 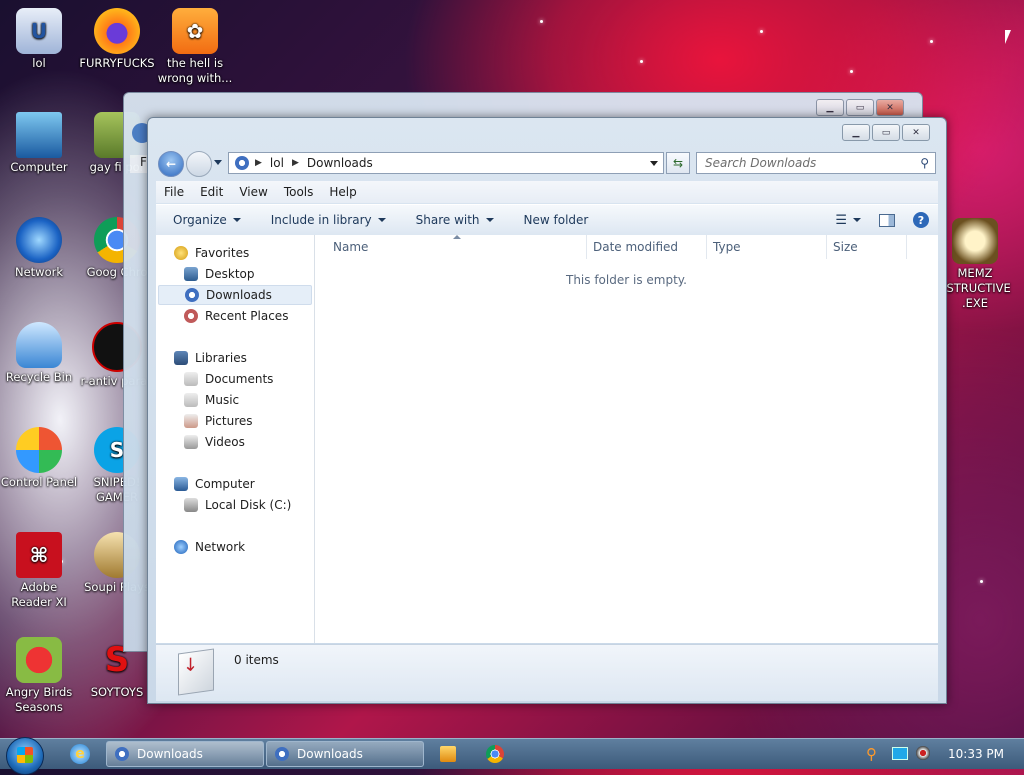 I want to click on share-with-button: Share with, so click(x=455, y=220).